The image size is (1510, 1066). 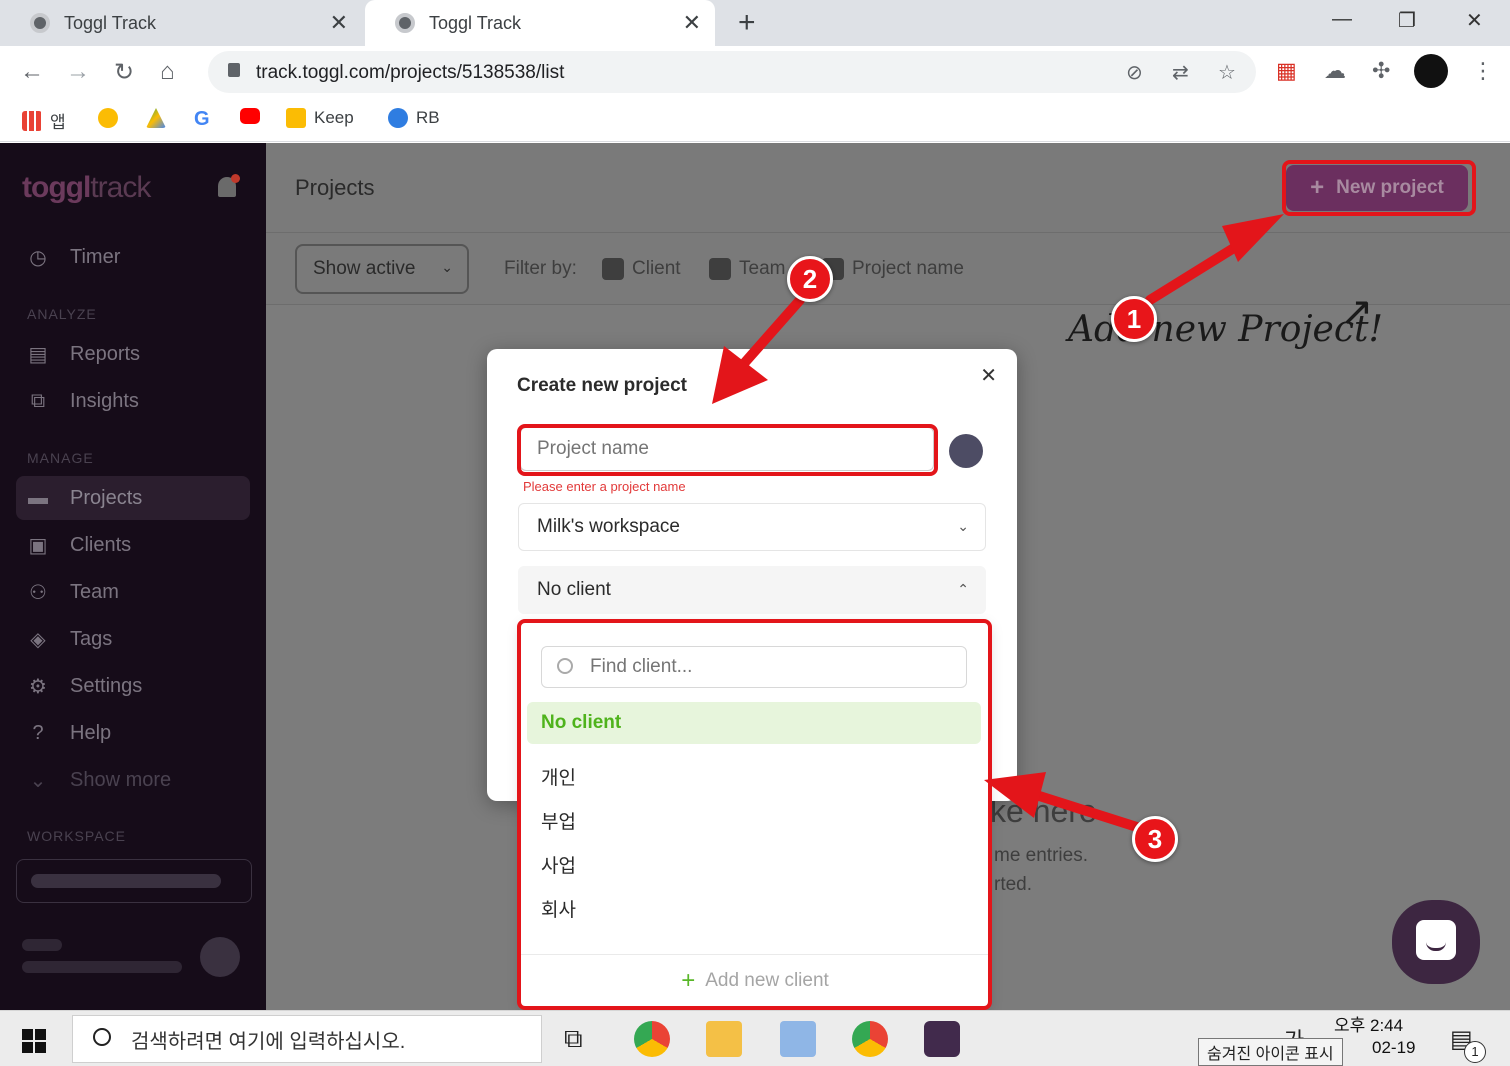 I want to click on step-badge-1: 1, so click(x=1134, y=319).